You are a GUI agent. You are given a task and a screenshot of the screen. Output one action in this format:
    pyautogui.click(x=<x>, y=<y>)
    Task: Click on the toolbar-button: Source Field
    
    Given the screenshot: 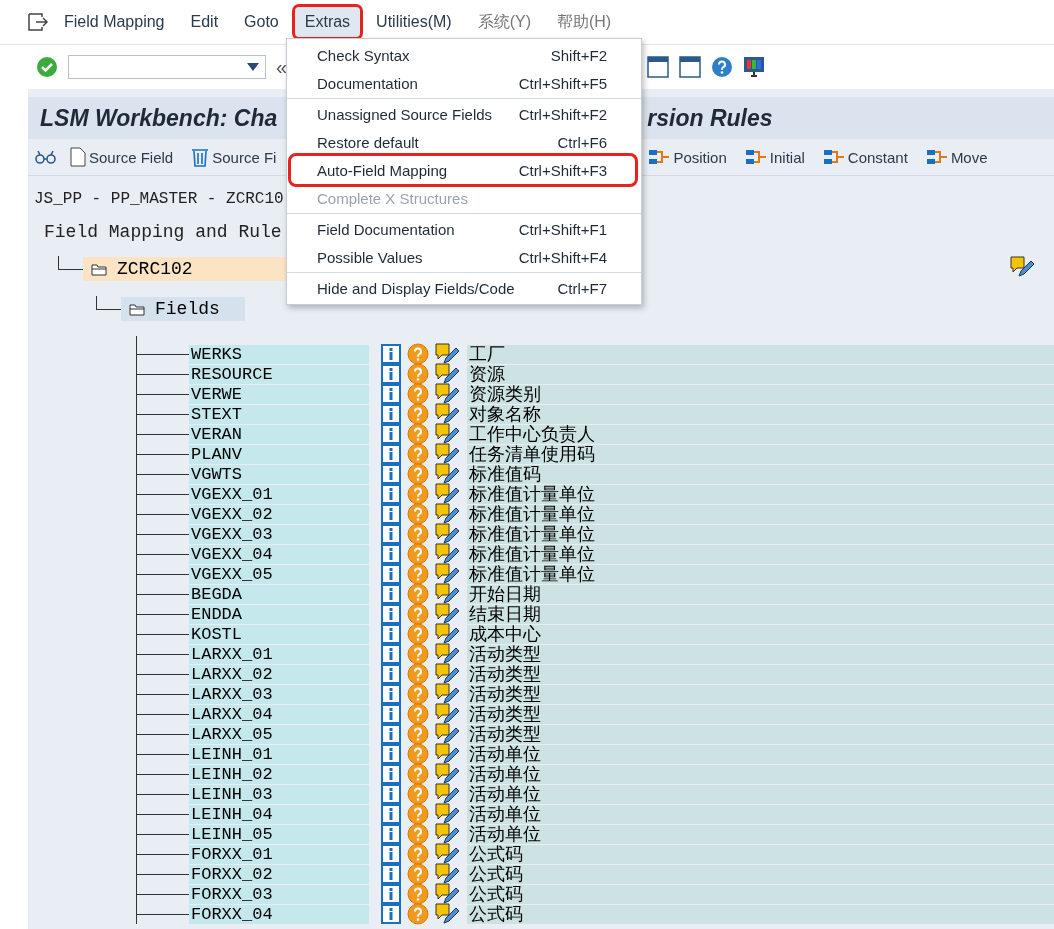 What is the action you would take?
    pyautogui.click(x=122, y=157)
    